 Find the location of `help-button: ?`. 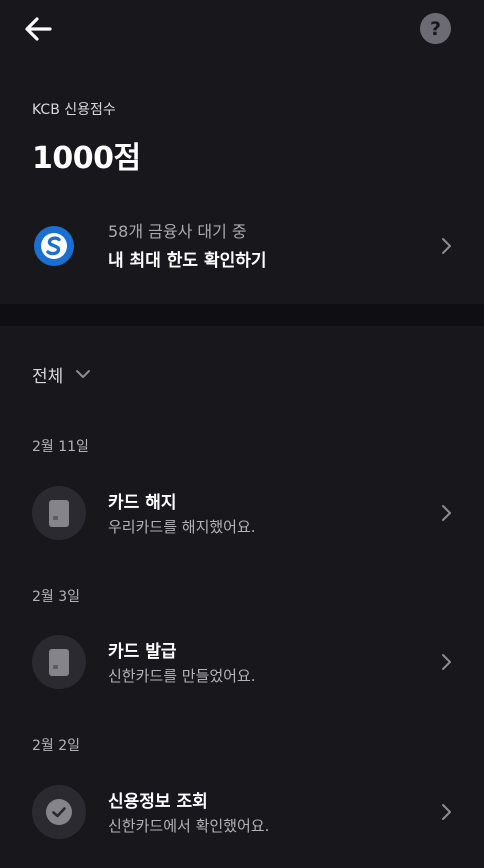

help-button: ? is located at coordinates (435, 28).